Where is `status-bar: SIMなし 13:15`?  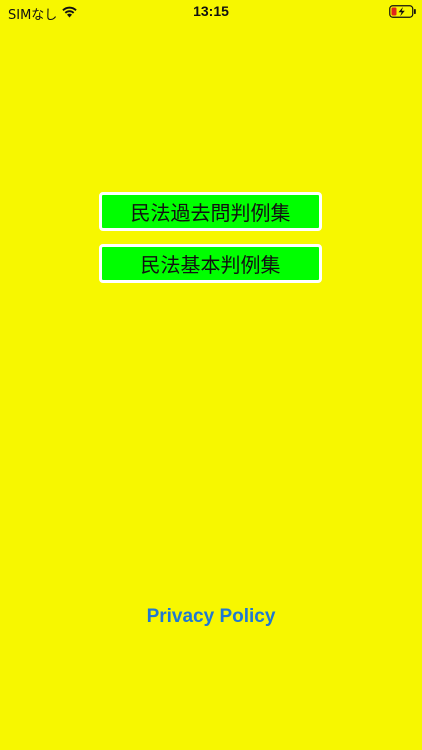 status-bar: SIMなし 13:15 is located at coordinates (211, 12).